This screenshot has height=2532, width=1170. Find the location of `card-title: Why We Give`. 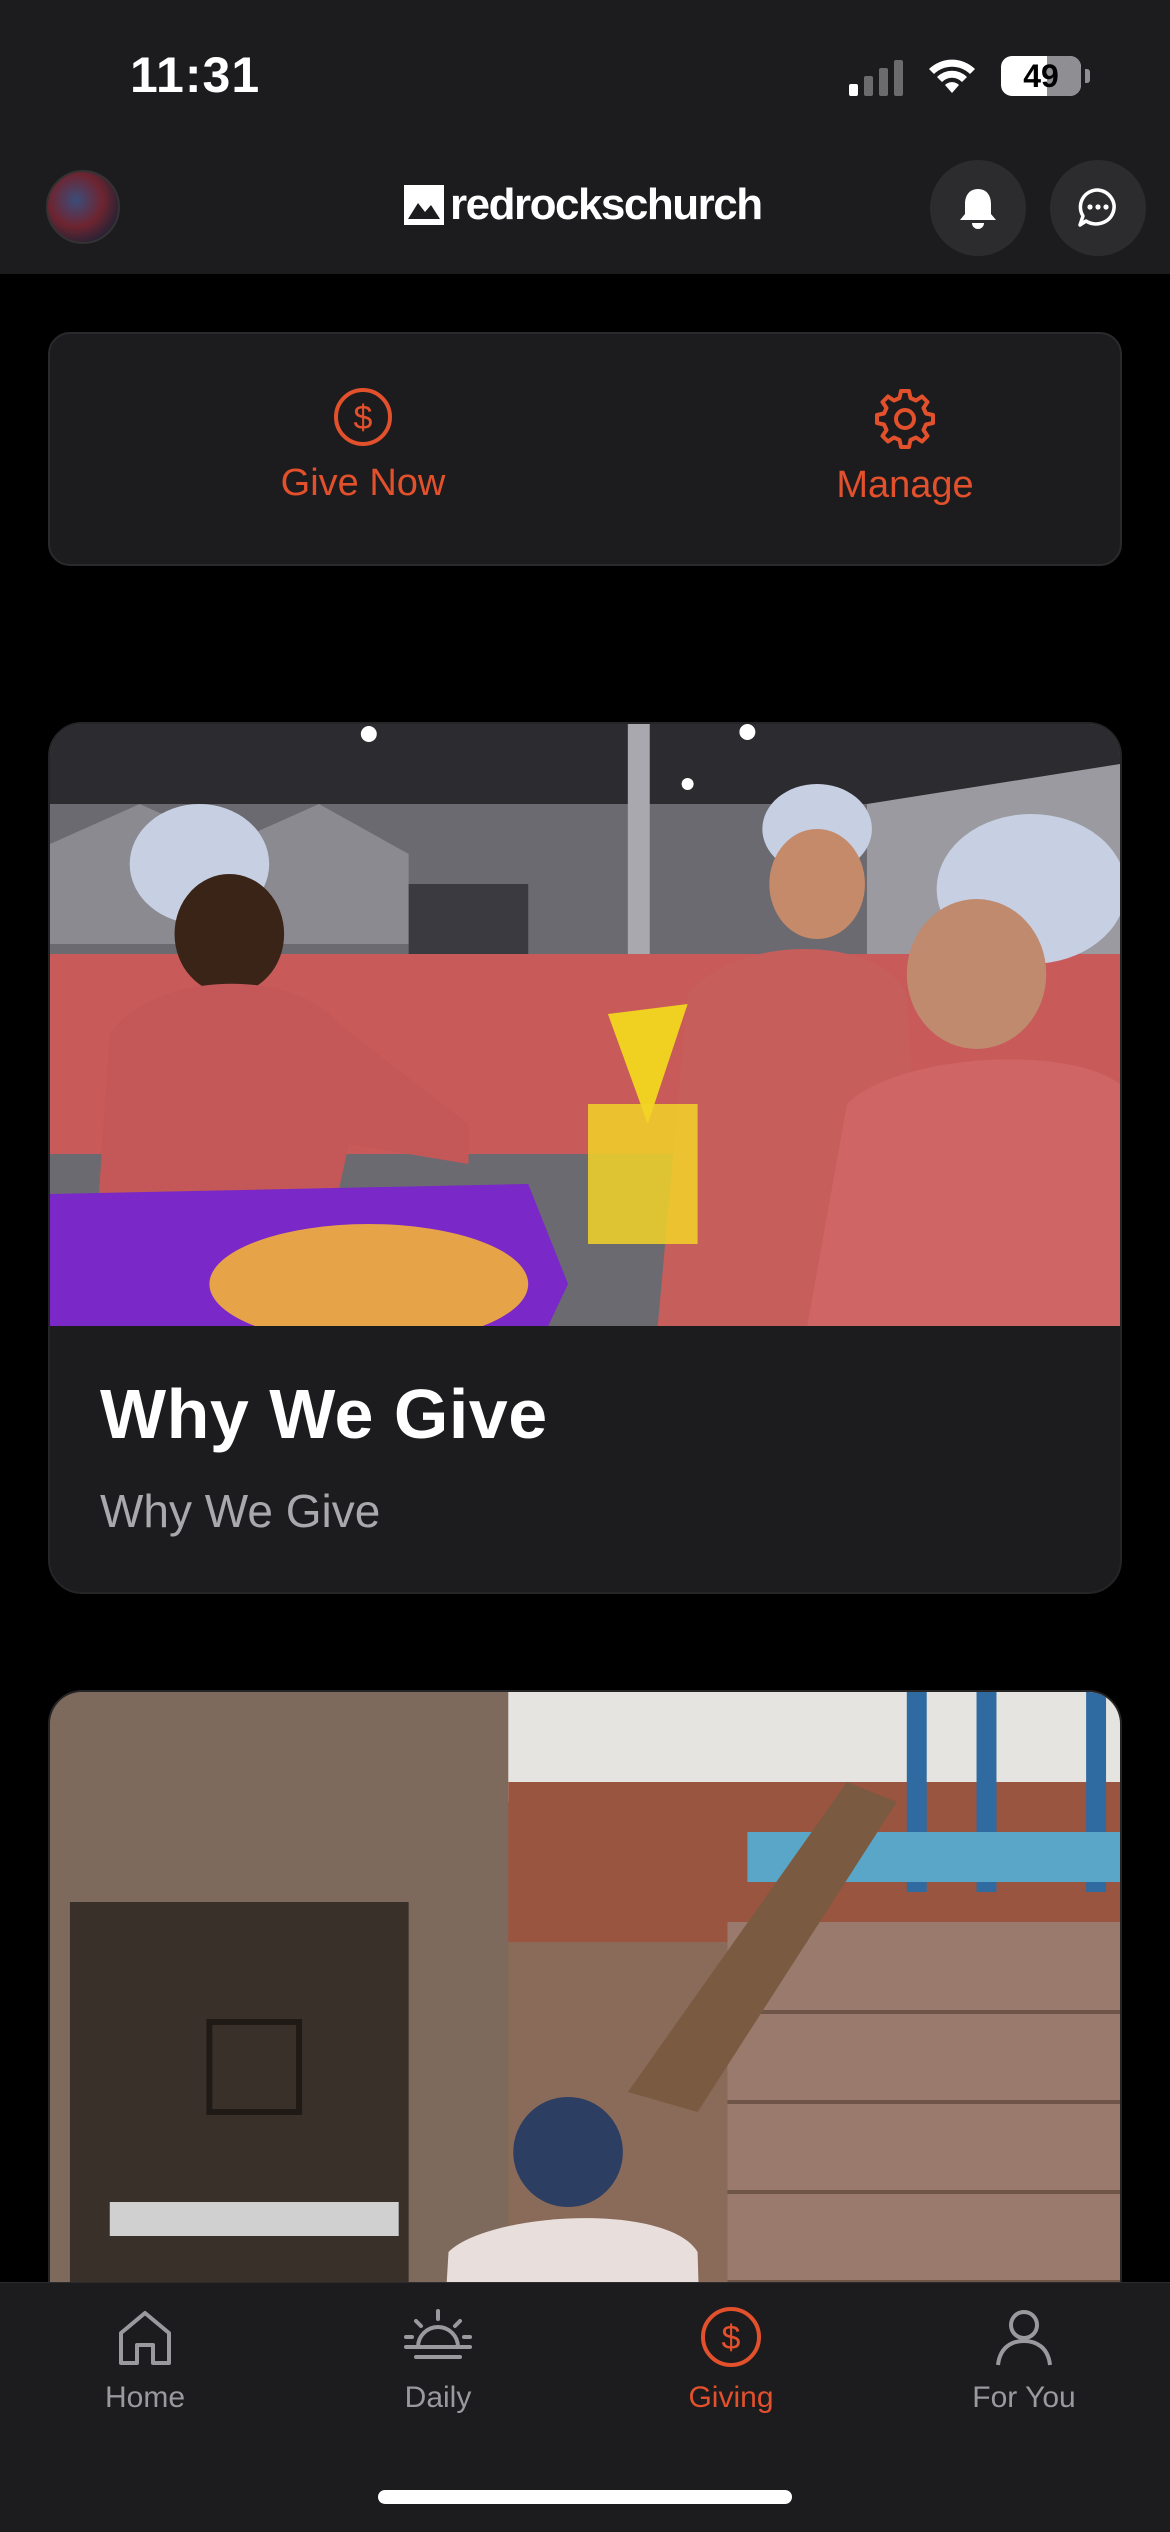

card-title: Why We Give is located at coordinates (324, 1414).